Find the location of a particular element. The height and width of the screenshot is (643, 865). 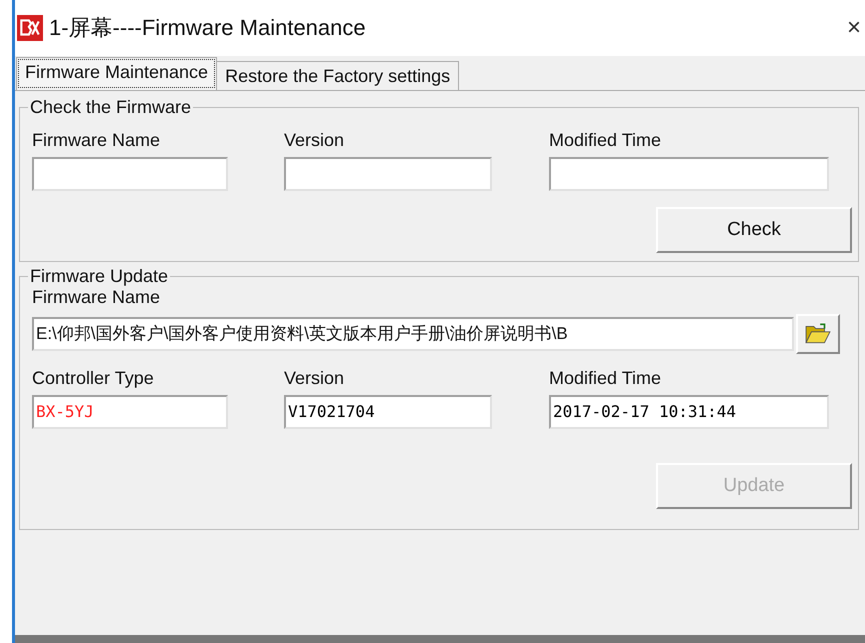

file-path-field: E:\仰邦\国外客户\国外客户使用资料\英文版本用户手册\油价屏说明书\B is located at coordinates (413, 334).